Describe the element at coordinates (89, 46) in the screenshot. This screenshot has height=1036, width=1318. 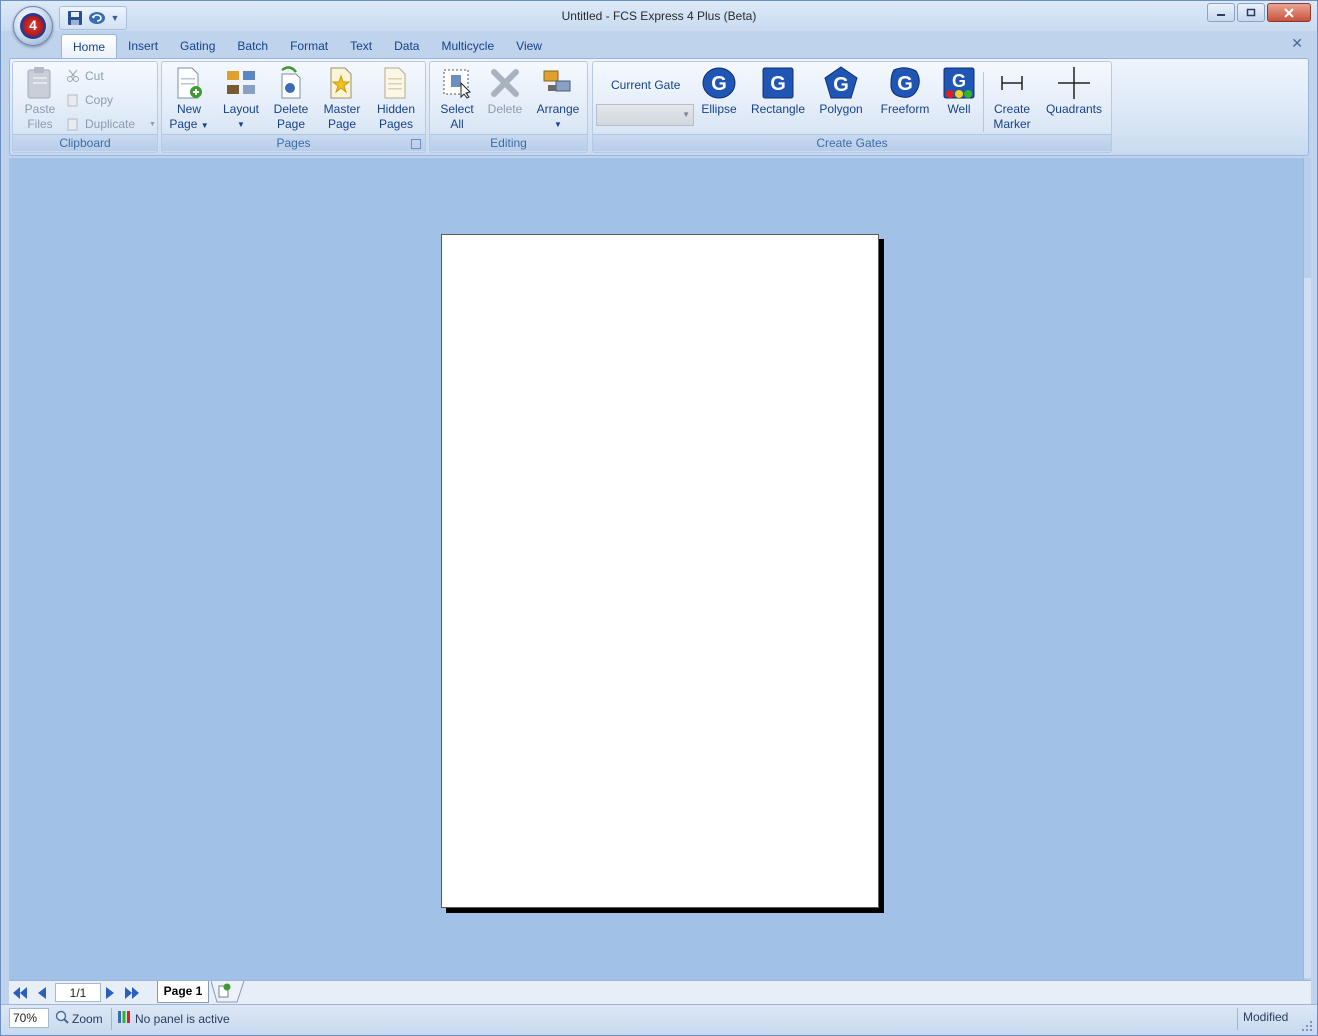
I see `tab-home: Home` at that location.